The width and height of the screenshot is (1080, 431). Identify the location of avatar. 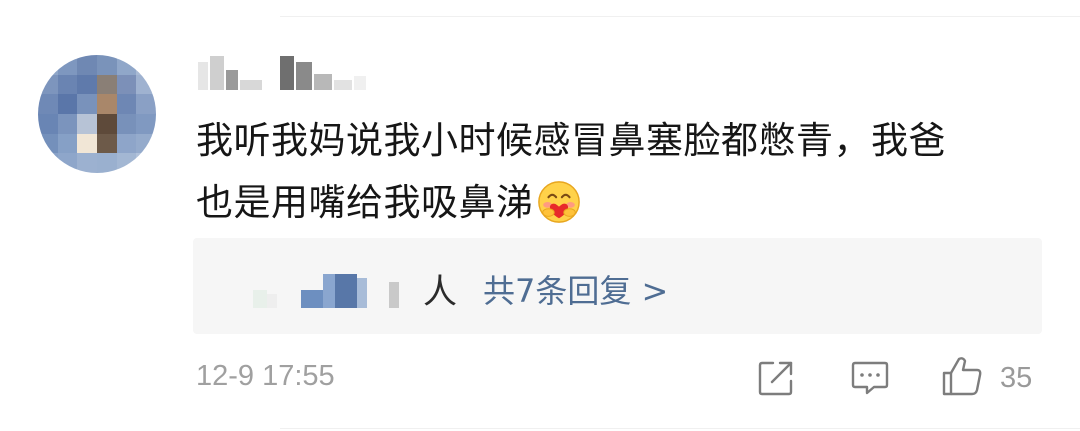
(97, 114).